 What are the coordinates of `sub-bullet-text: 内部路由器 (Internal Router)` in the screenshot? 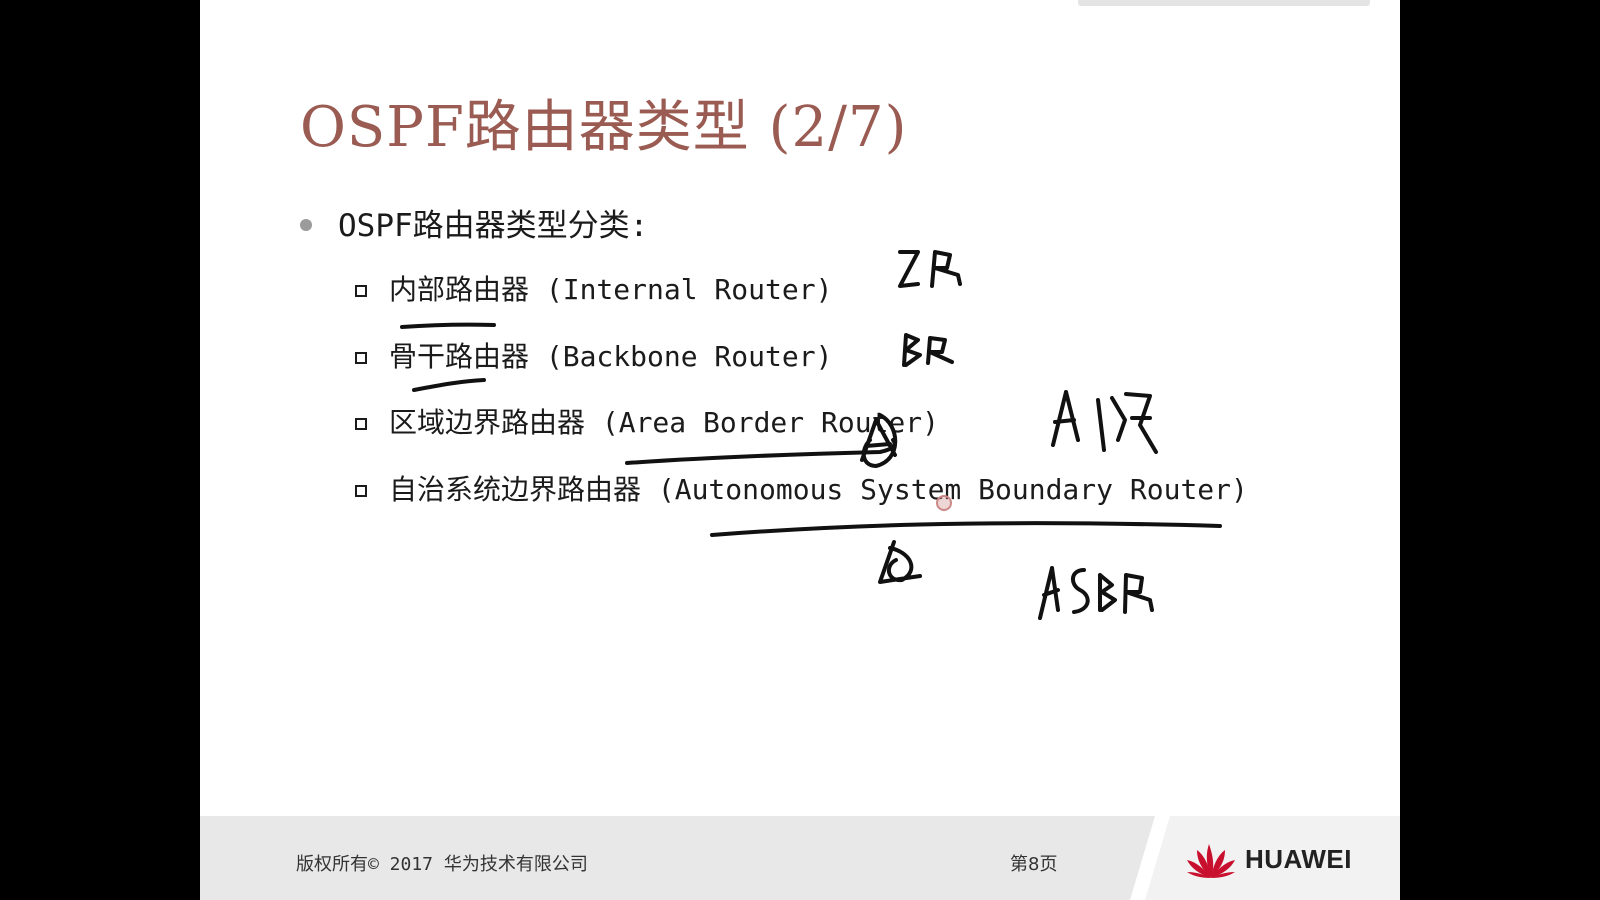 It's located at (611, 289).